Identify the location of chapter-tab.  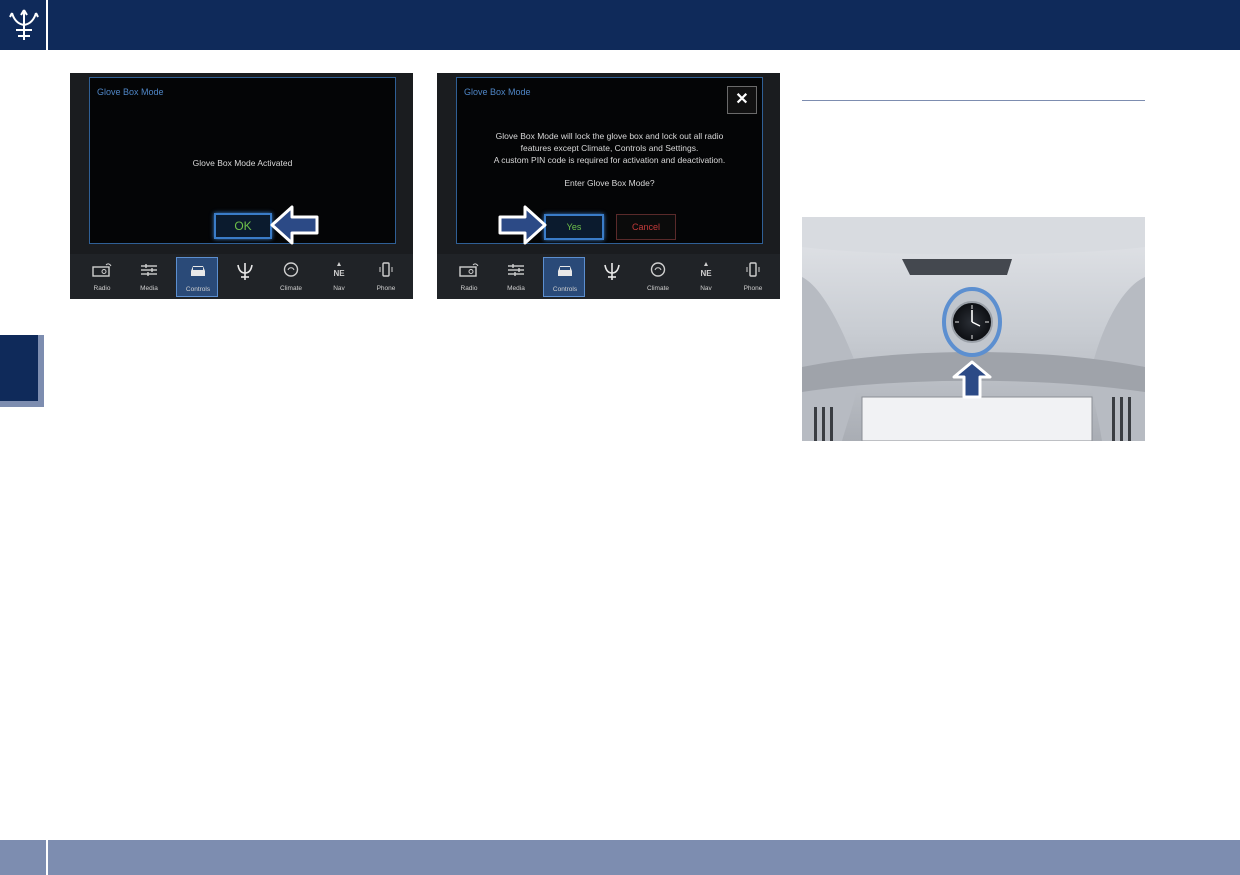
(22, 371).